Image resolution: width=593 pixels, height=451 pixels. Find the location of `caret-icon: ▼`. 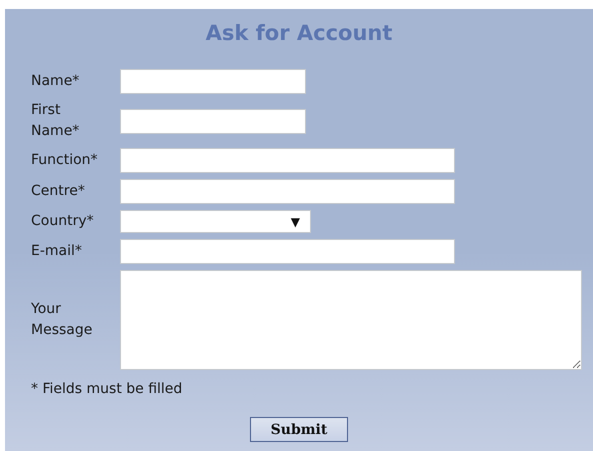

caret-icon: ▼ is located at coordinates (295, 221).